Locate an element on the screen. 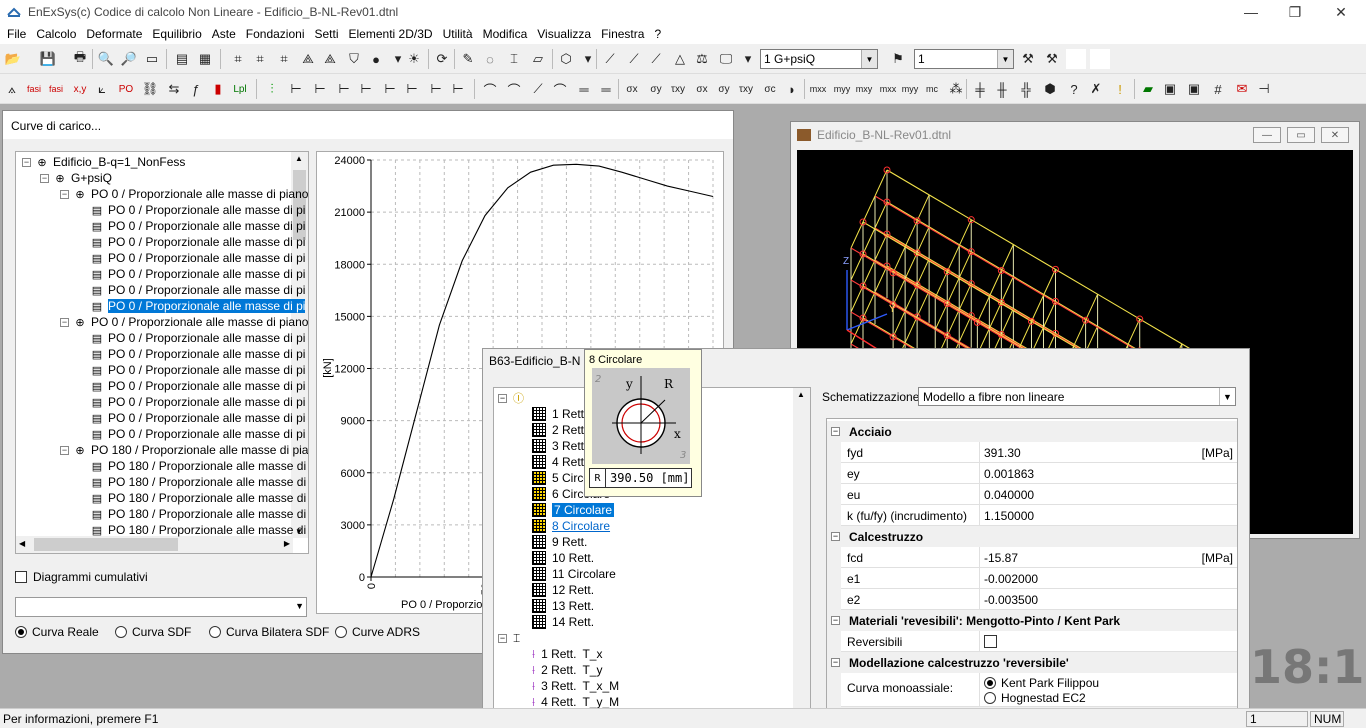 Image resolution: width=1366 pixels, height=728 pixels. node-icon: ⫶ is located at coordinates (272, 89).